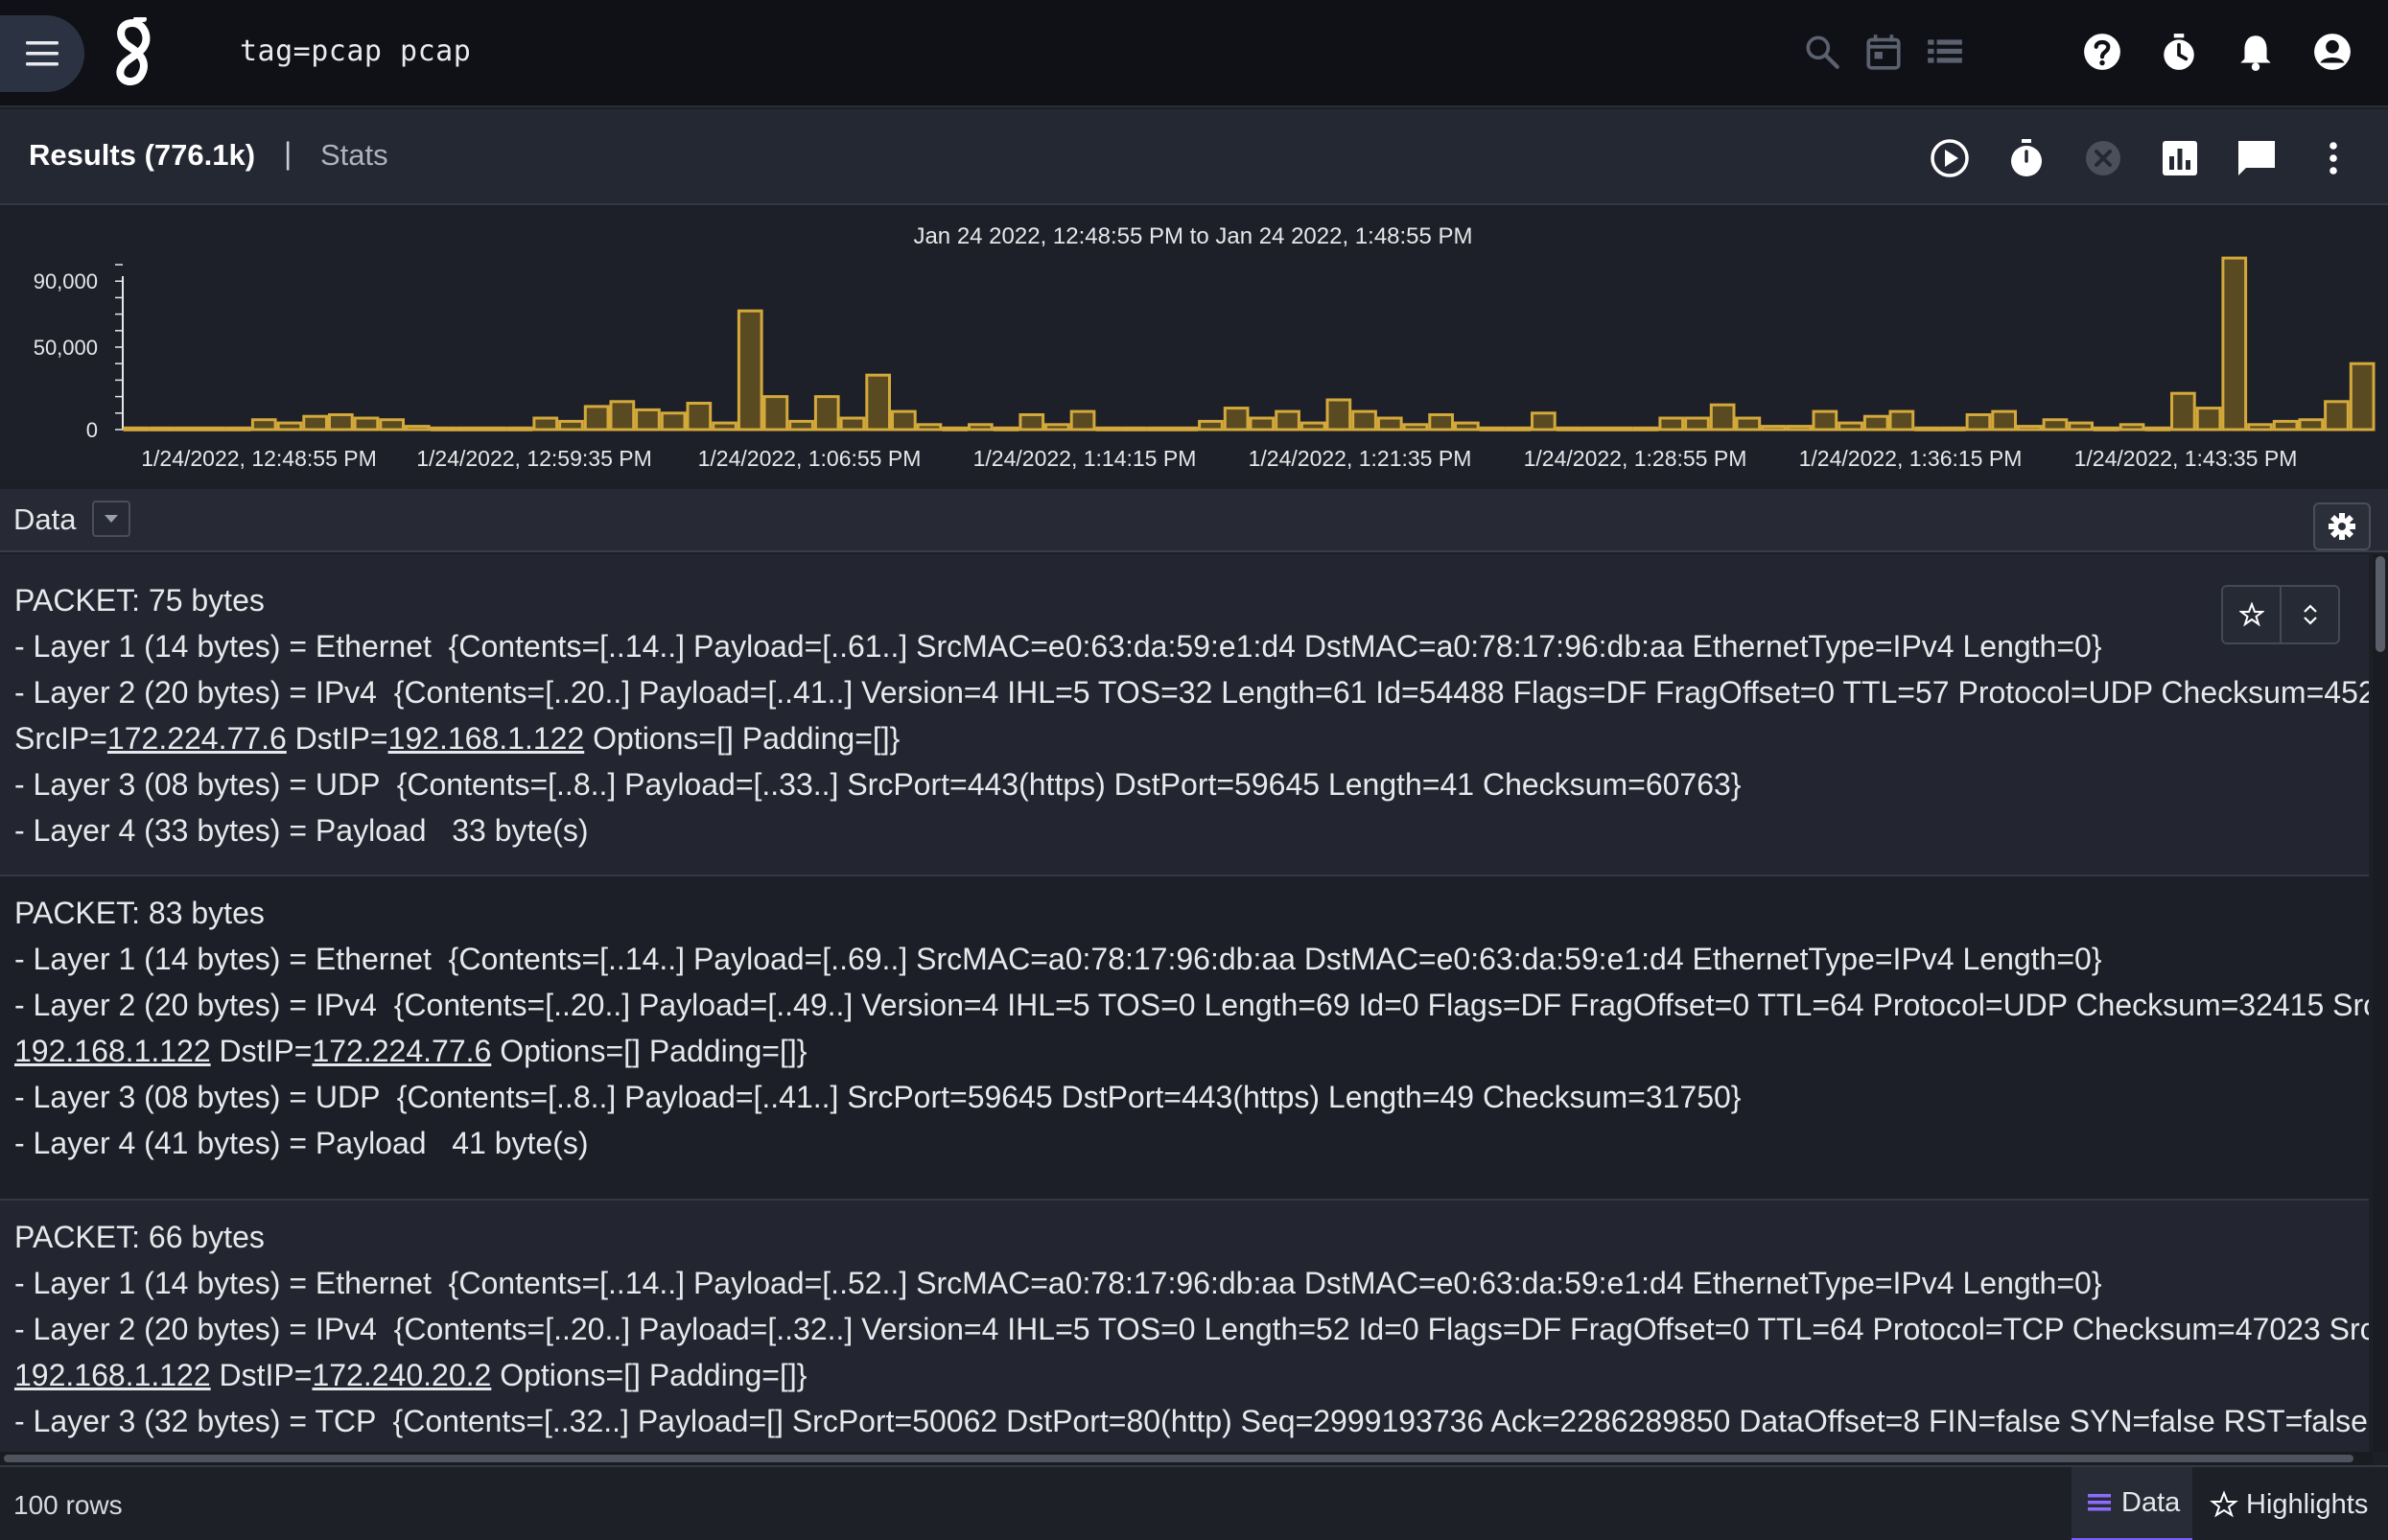  I want to click on list-button, so click(1945, 52).